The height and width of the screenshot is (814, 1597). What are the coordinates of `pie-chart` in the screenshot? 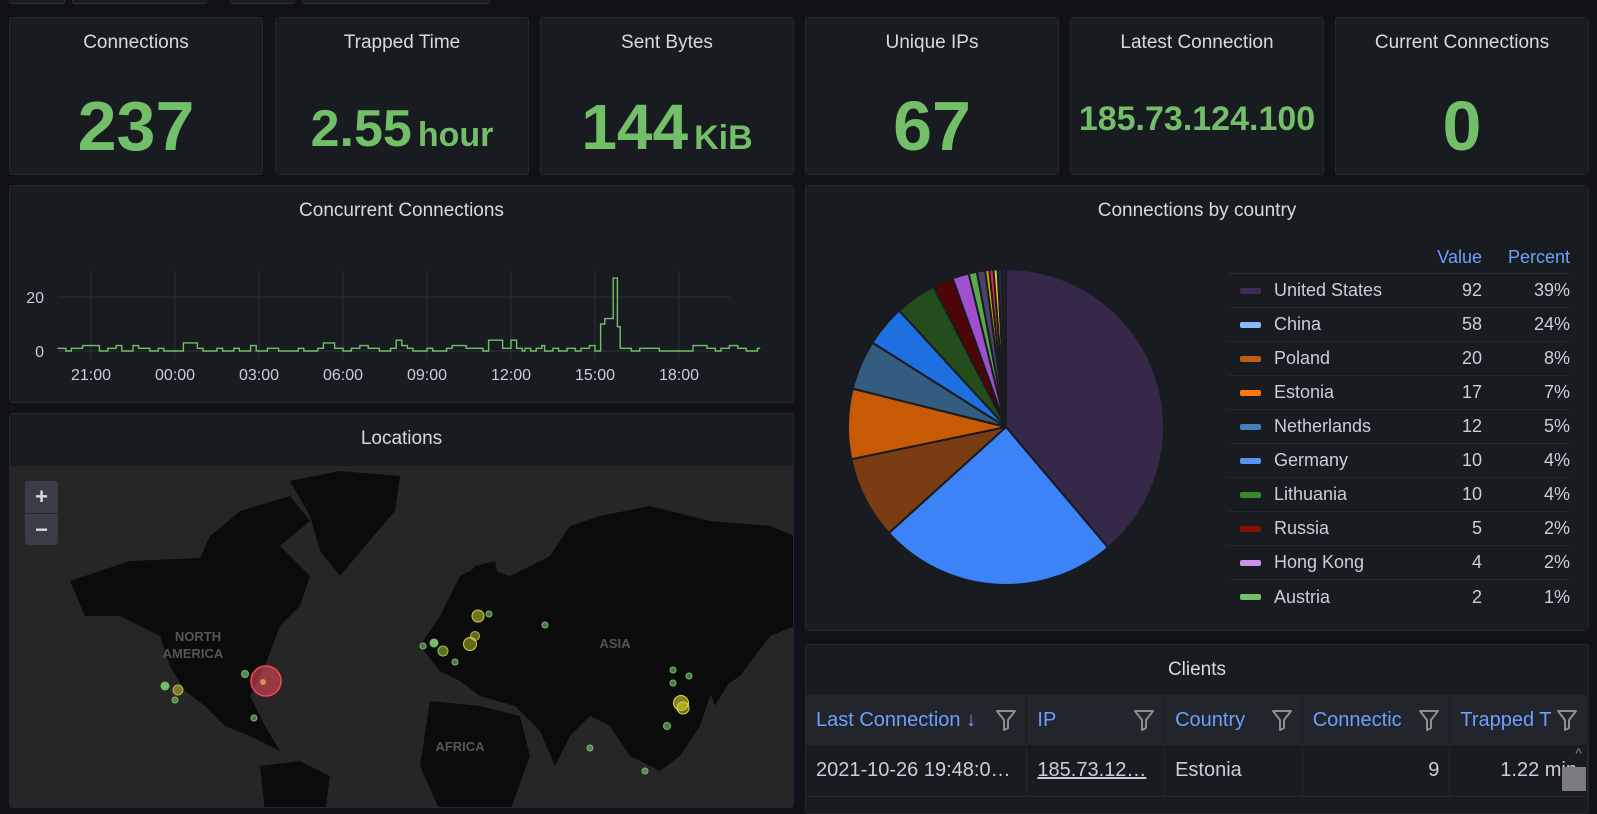 It's located at (1030, 426).